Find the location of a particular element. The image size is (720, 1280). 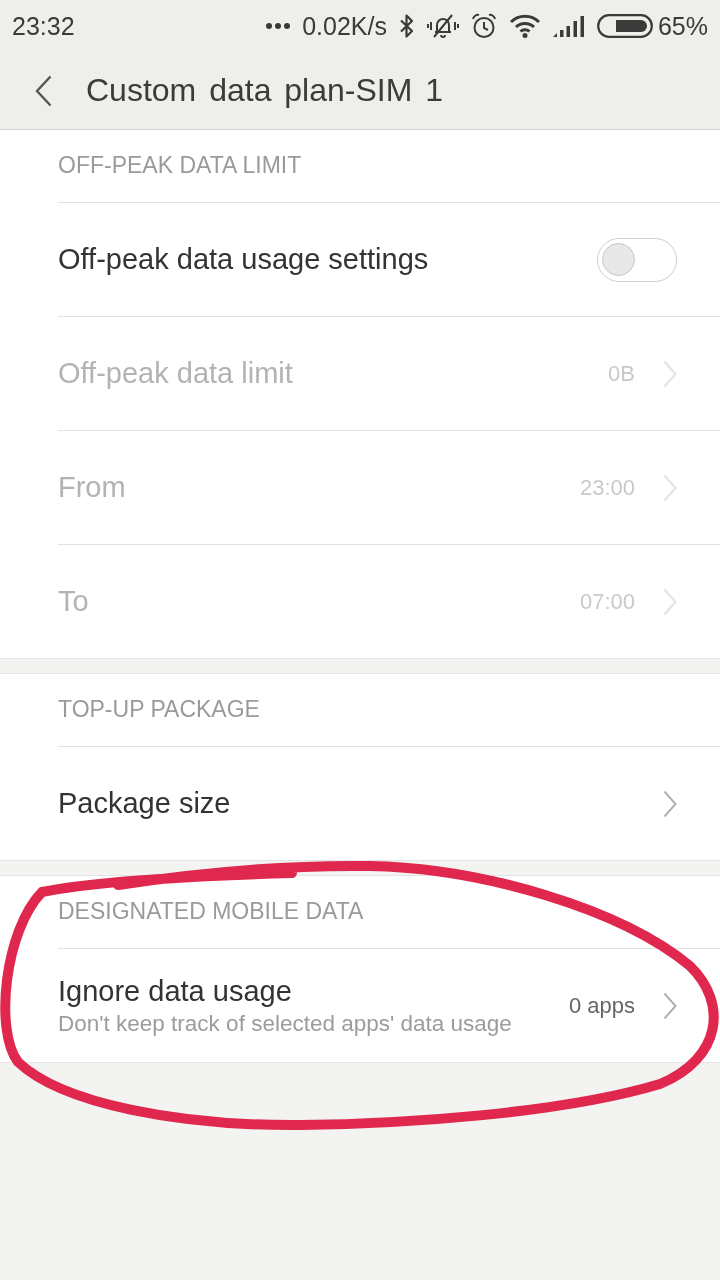

network-speed: 0.02K/s is located at coordinates (344, 26).